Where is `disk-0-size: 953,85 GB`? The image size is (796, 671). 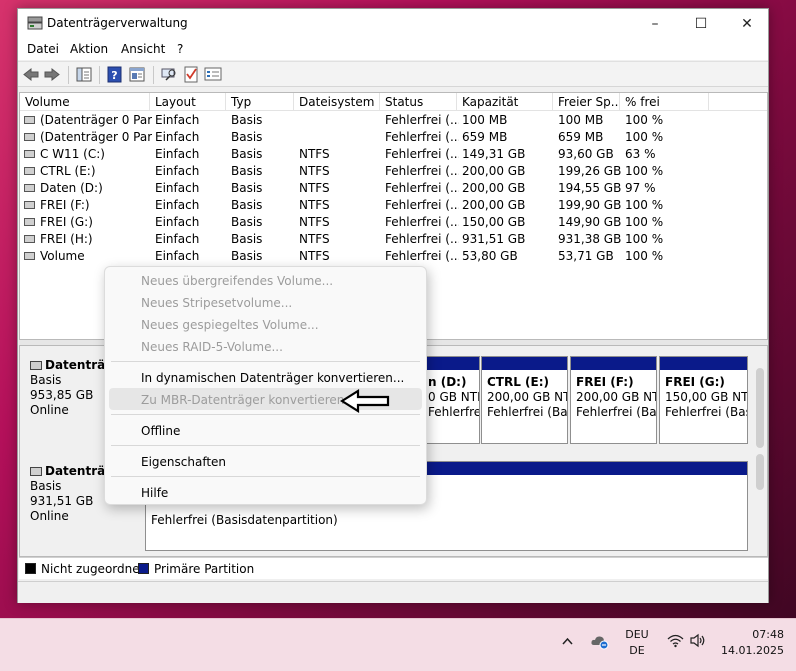 disk-0-size: 953,85 GB is located at coordinates (62, 395).